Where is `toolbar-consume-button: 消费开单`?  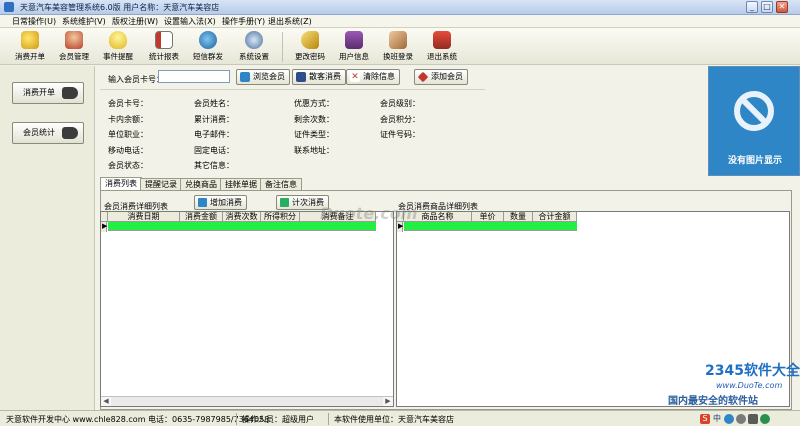
toolbar-consume-button: 消费开单 is located at coordinates (30, 47).